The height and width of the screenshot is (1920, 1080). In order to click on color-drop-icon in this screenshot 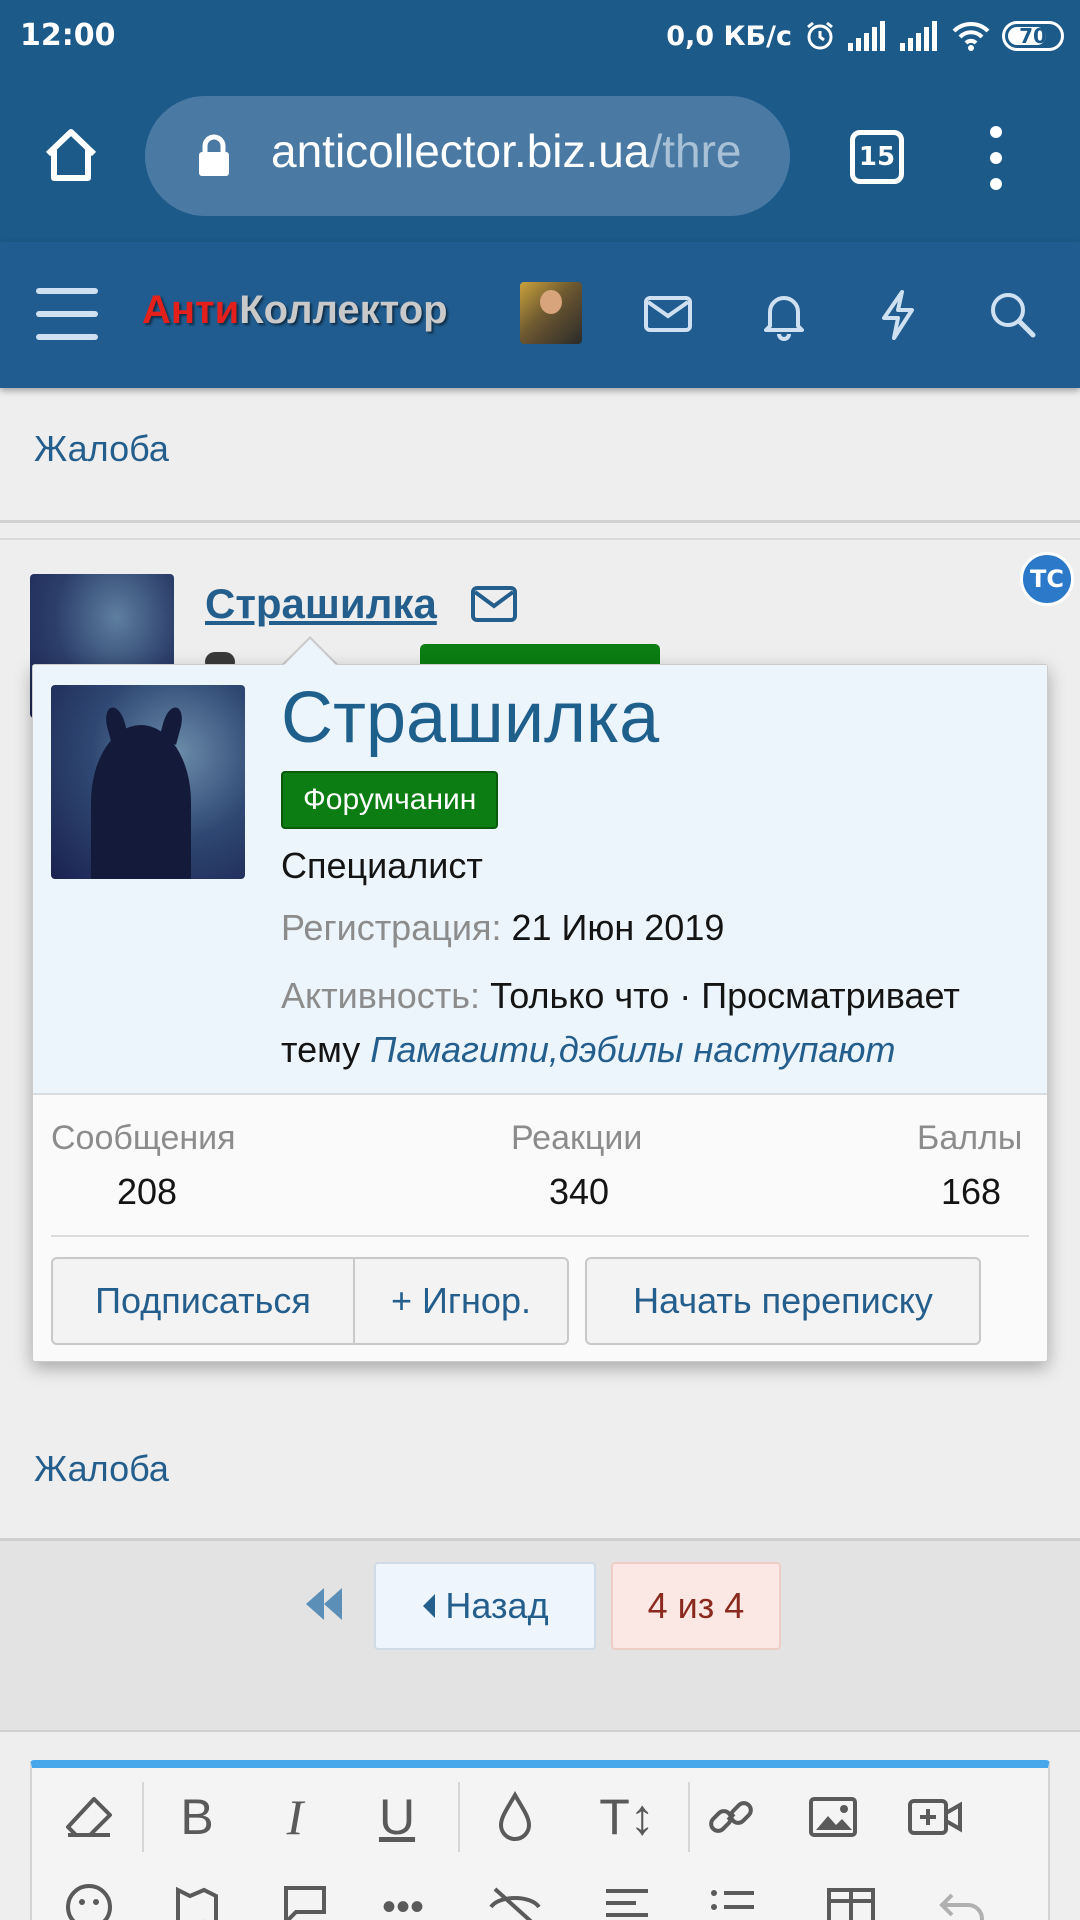, I will do `click(515, 1817)`.